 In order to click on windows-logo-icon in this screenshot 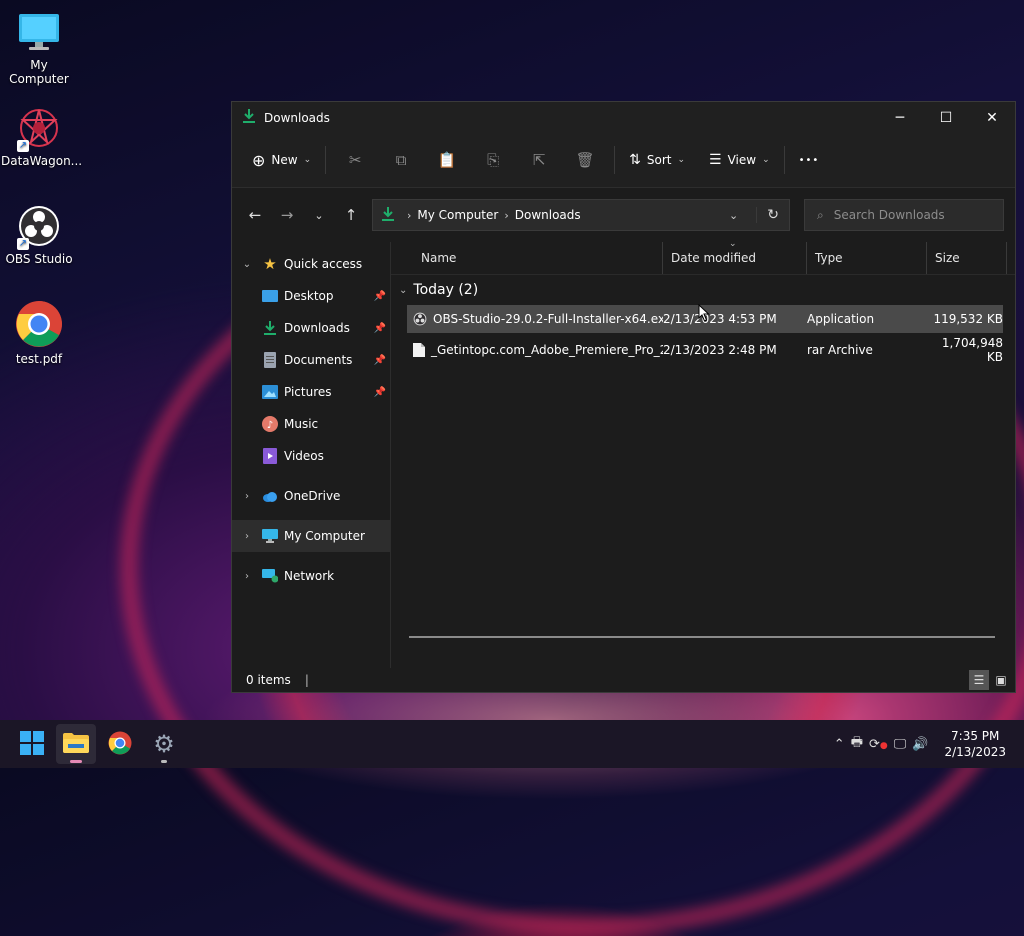, I will do `click(32, 744)`.